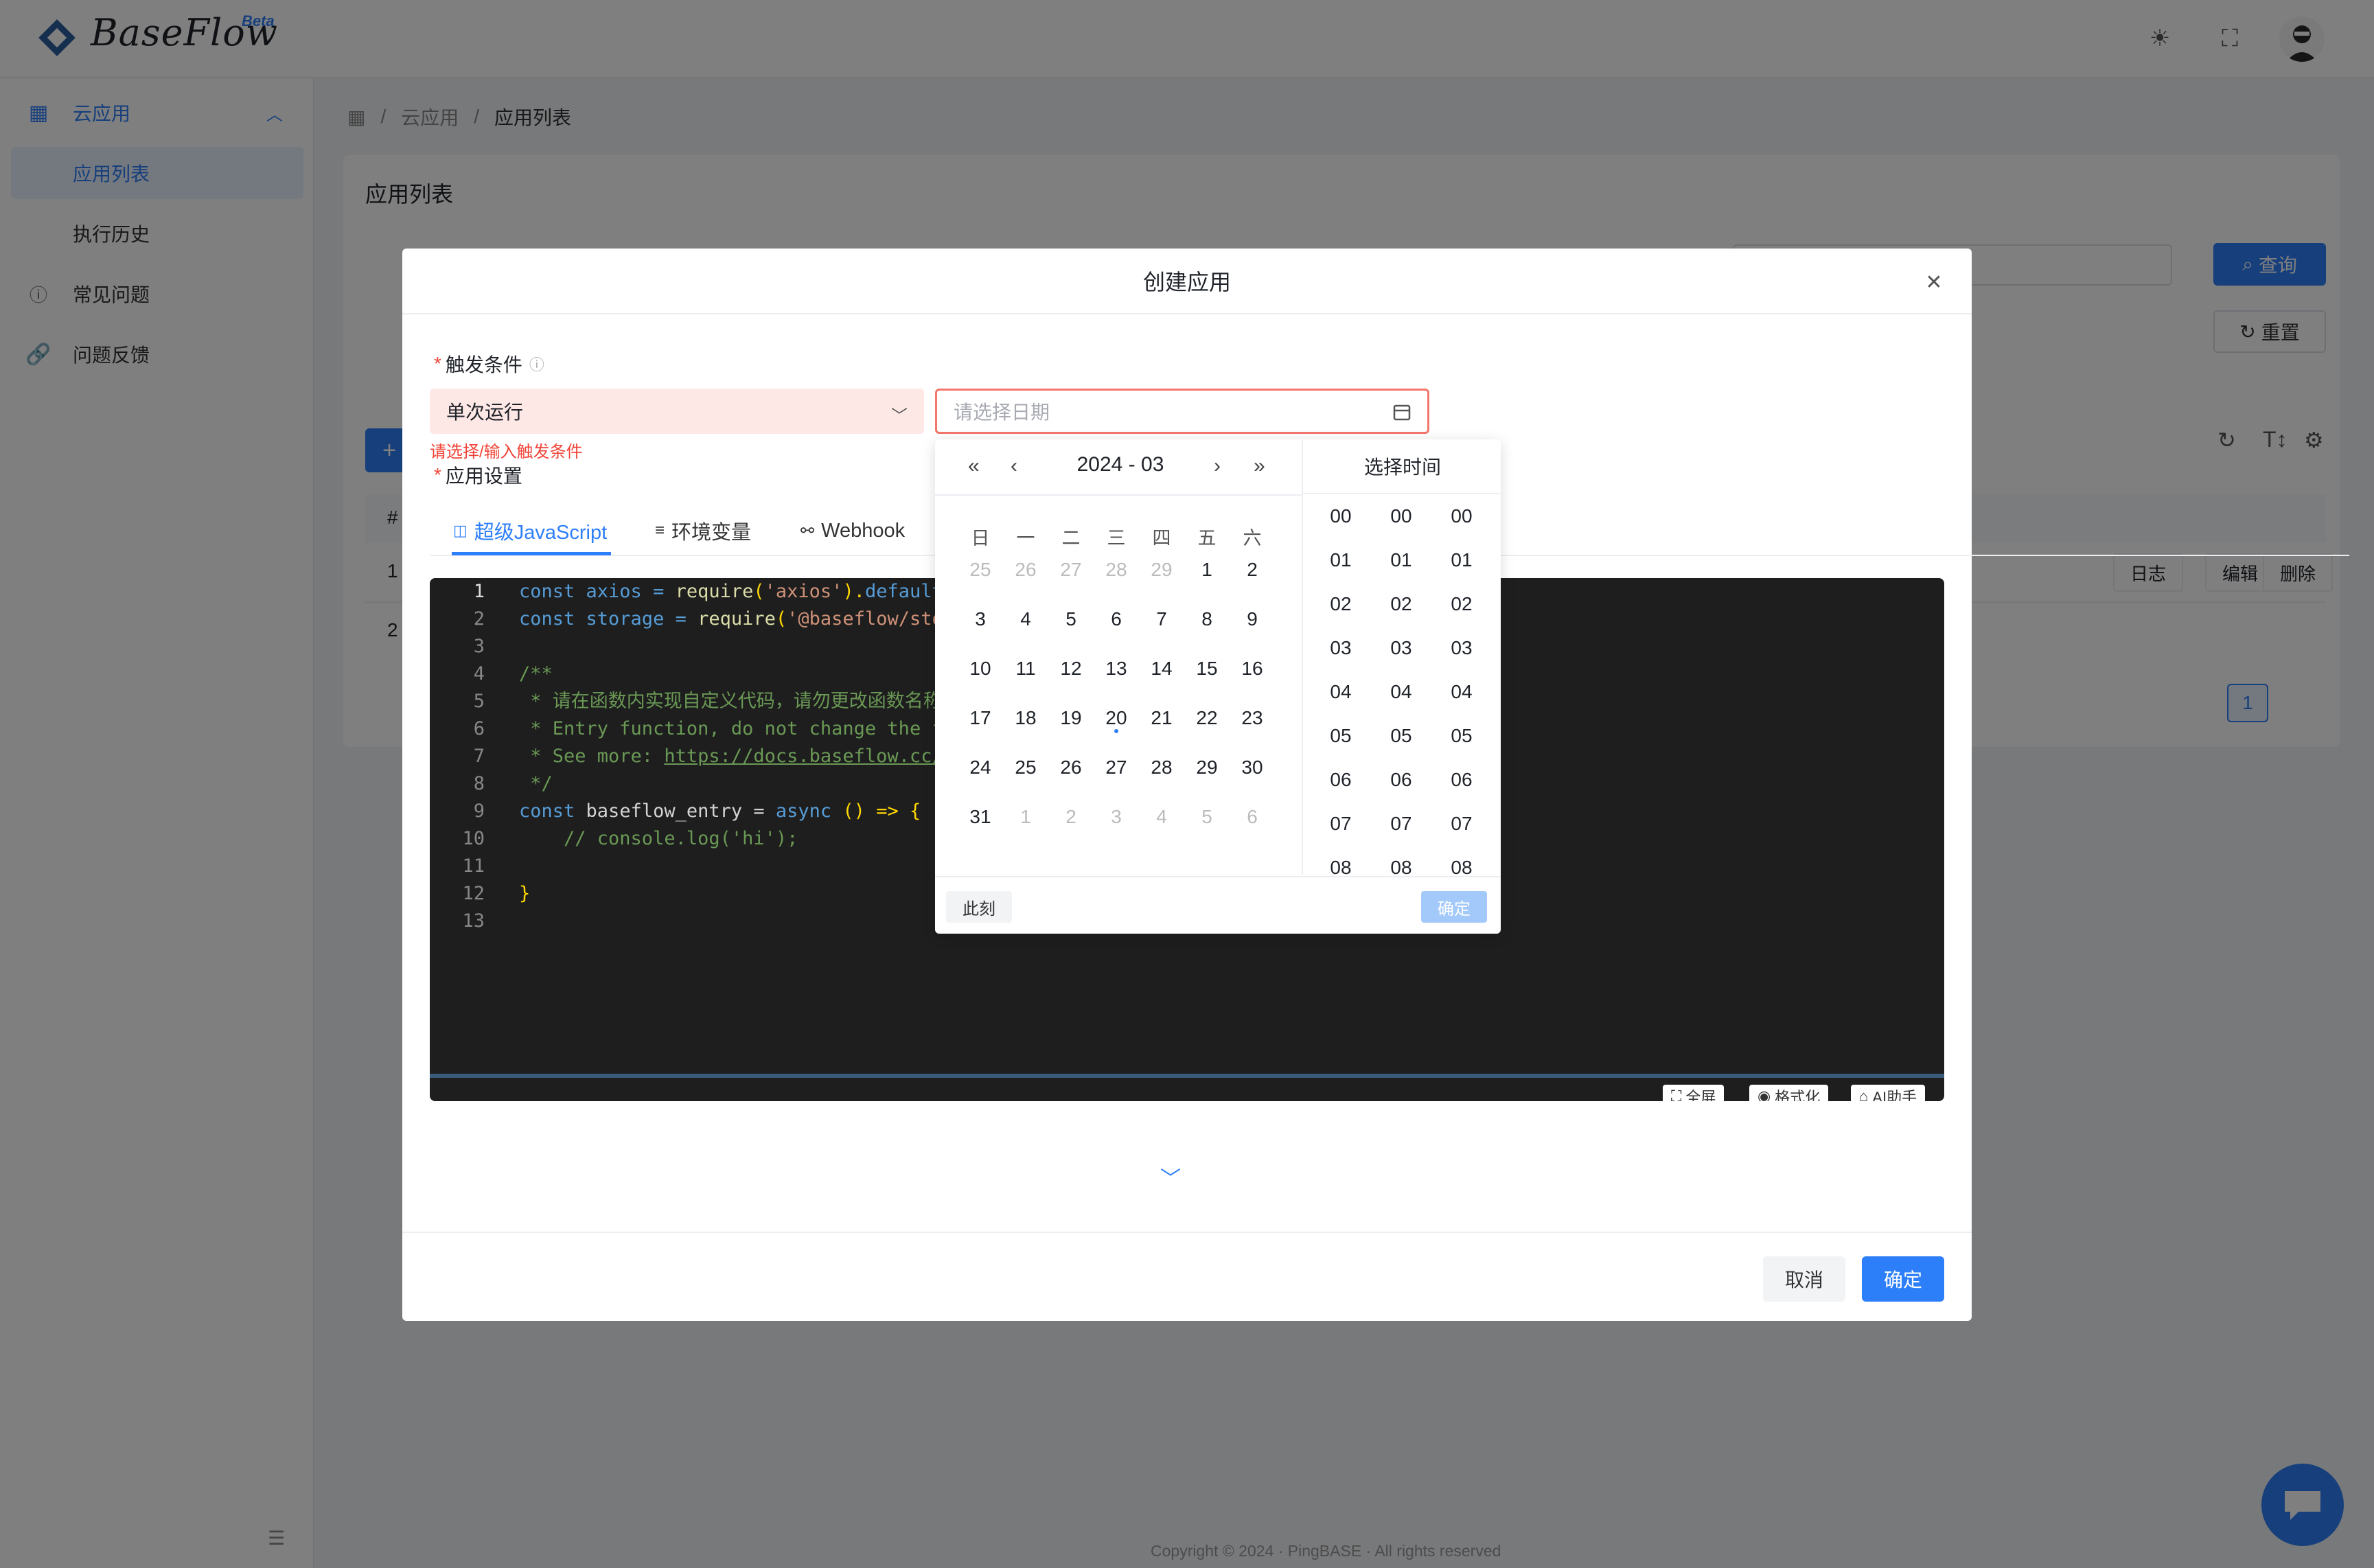 The image size is (2374, 1568). I want to click on time-option-second: 06, so click(1462, 780).